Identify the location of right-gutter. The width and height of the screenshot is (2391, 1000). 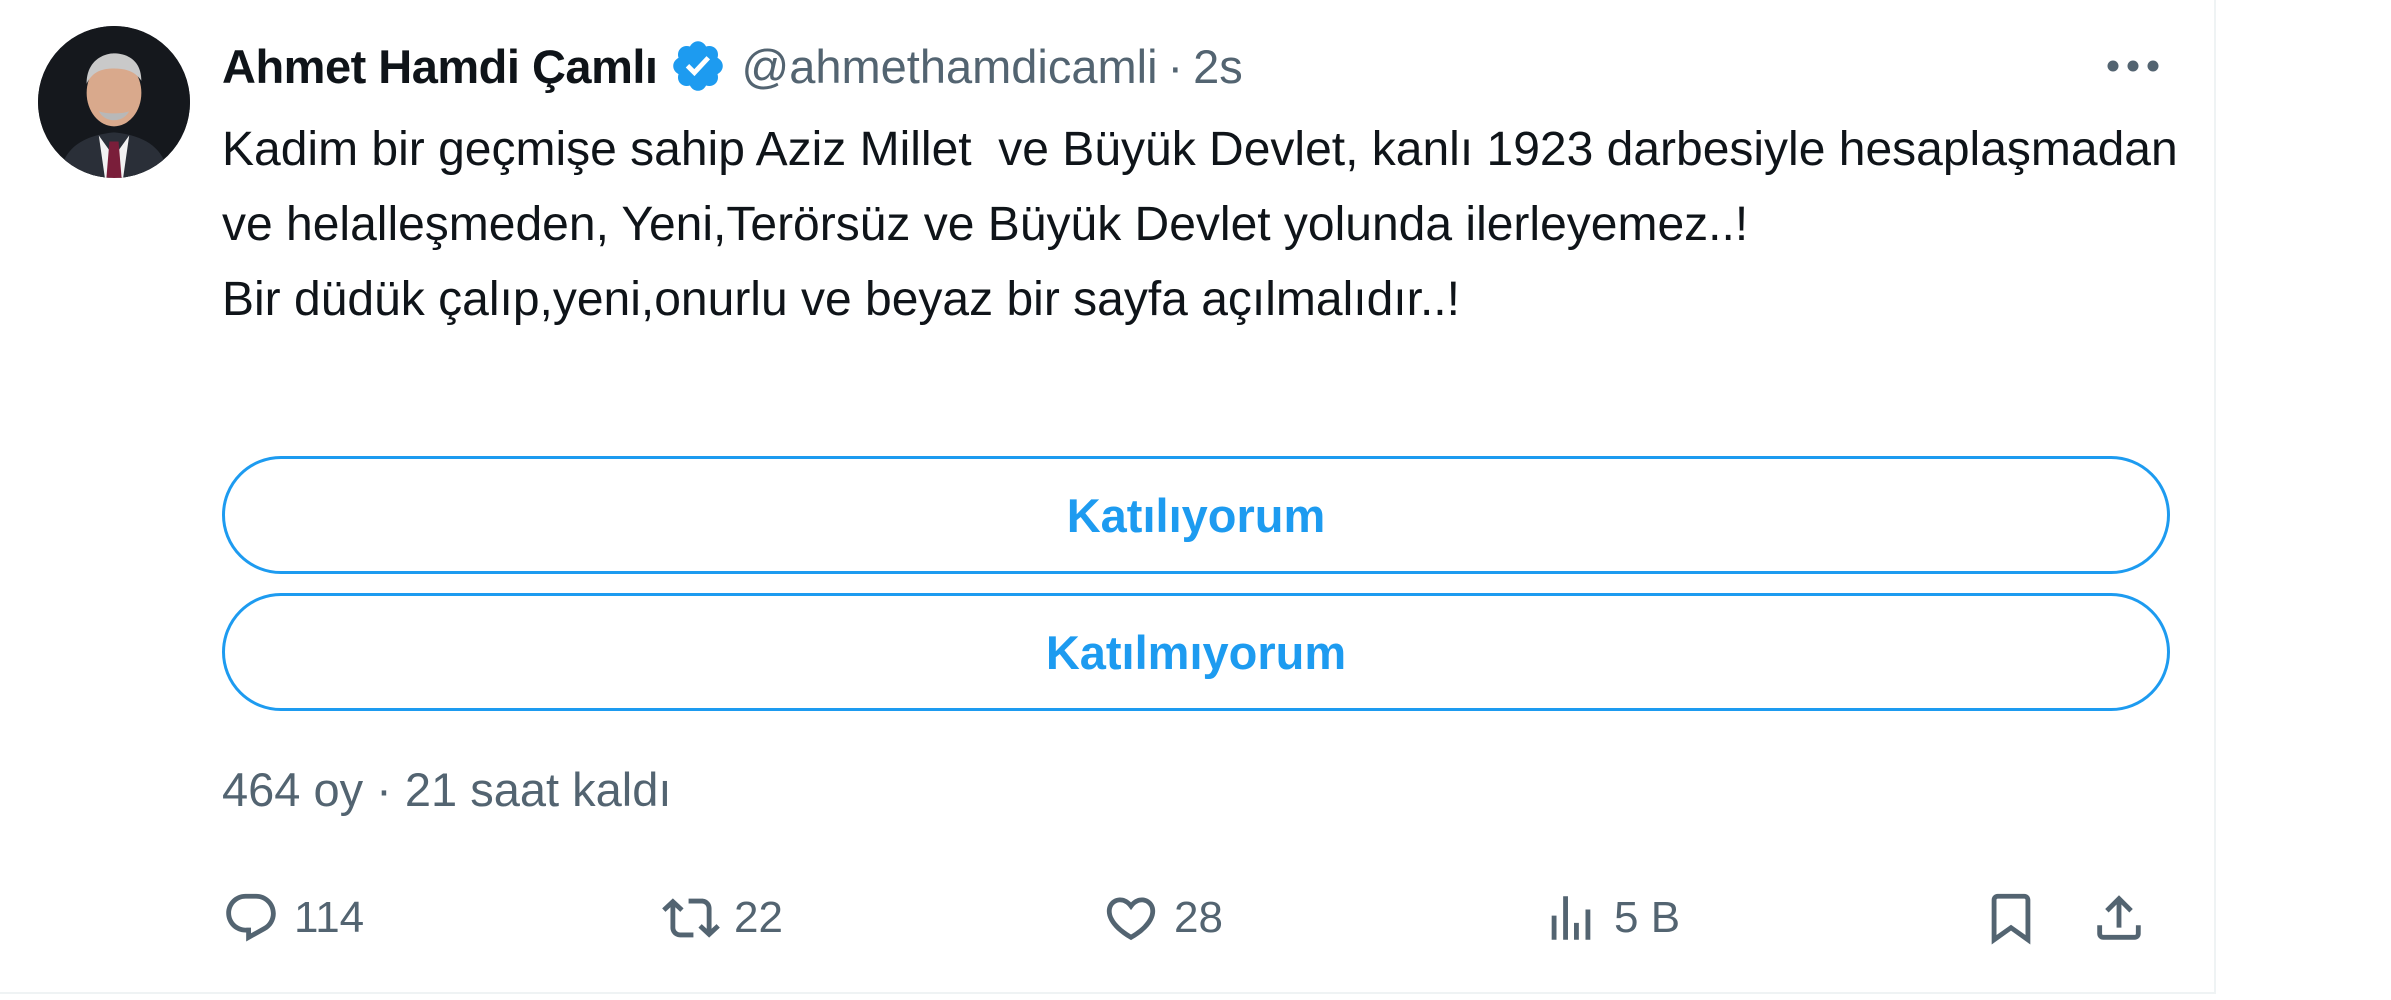
(2304, 500).